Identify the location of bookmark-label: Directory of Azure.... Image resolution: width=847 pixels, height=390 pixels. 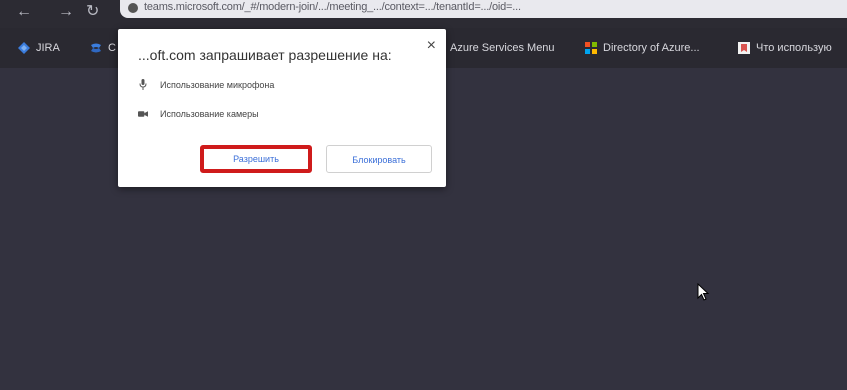
(651, 48).